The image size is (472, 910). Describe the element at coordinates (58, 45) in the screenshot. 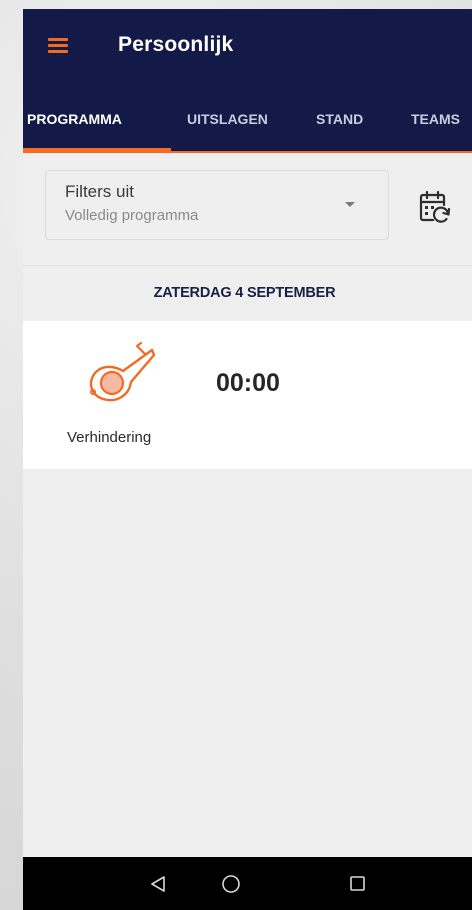

I see `hamburger-menu-icon` at that location.